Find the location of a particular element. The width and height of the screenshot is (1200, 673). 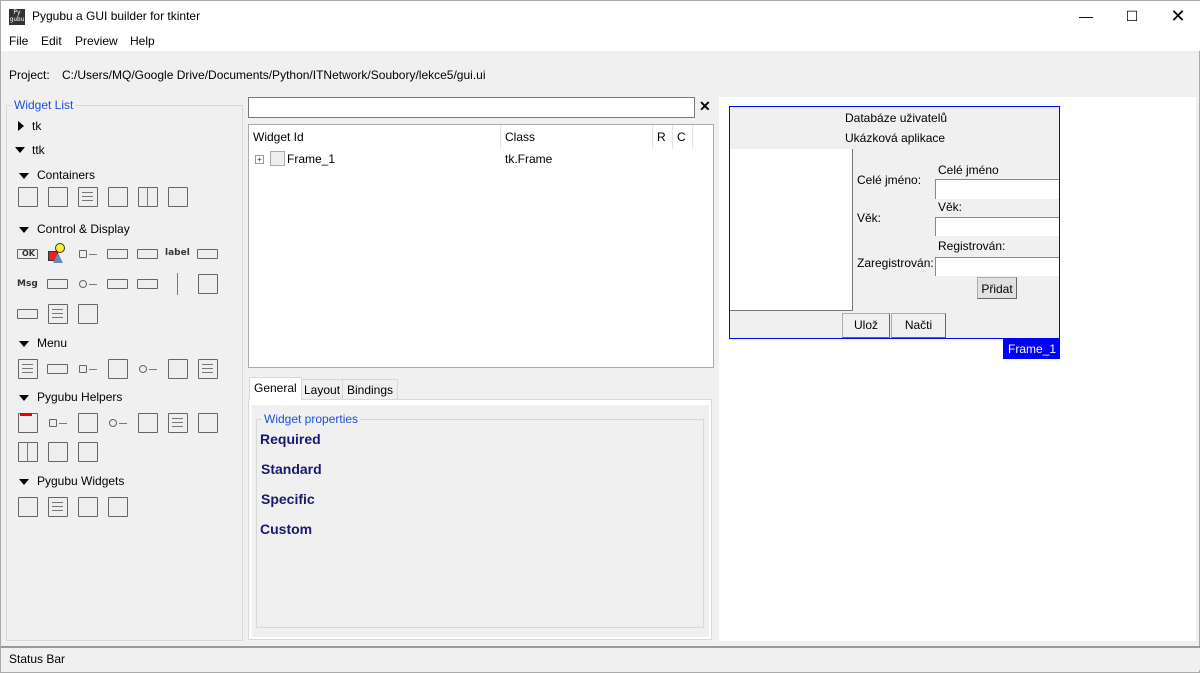

group-tk: tk is located at coordinates (36, 126).